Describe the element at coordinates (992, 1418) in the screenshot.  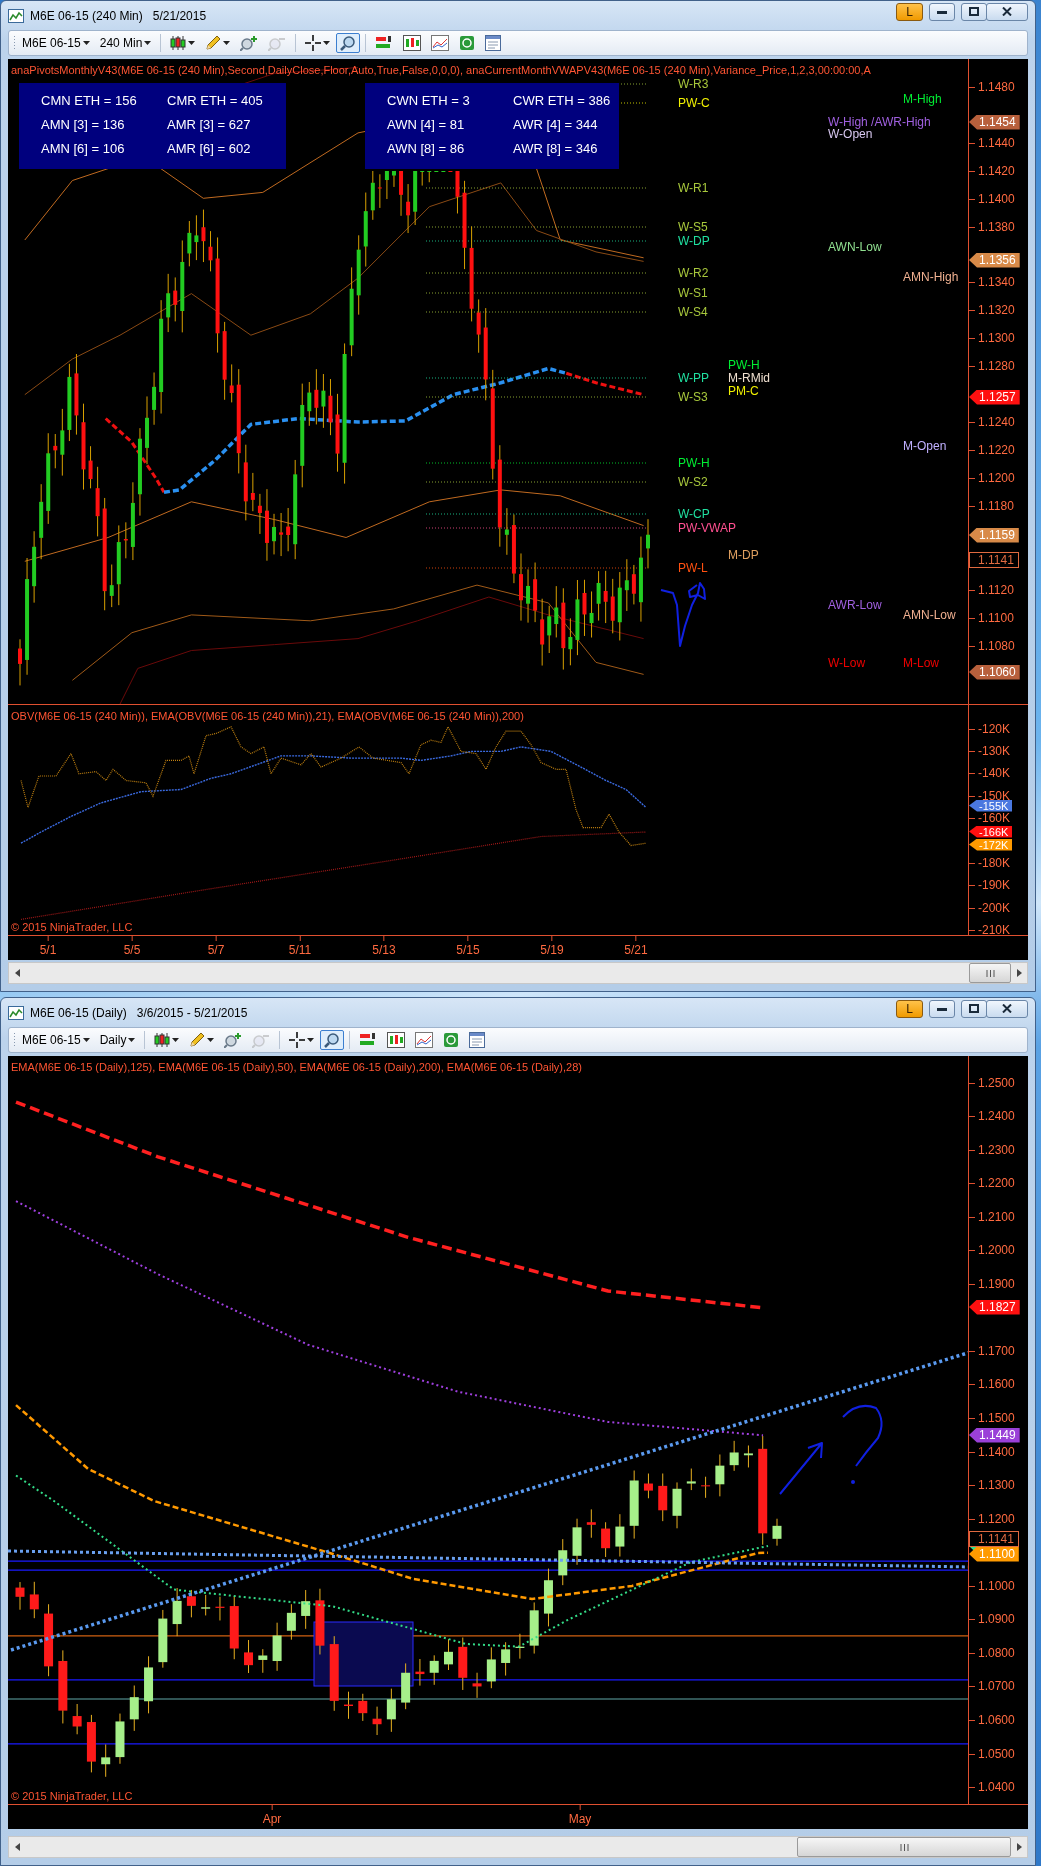
I see `axis-label: 1.1500` at that location.